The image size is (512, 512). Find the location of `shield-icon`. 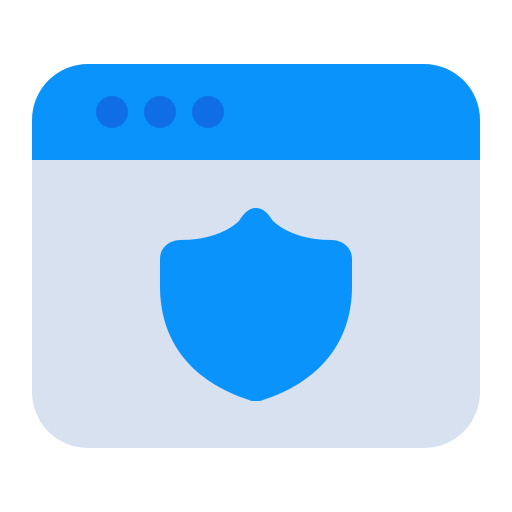

shield-icon is located at coordinates (256, 304).